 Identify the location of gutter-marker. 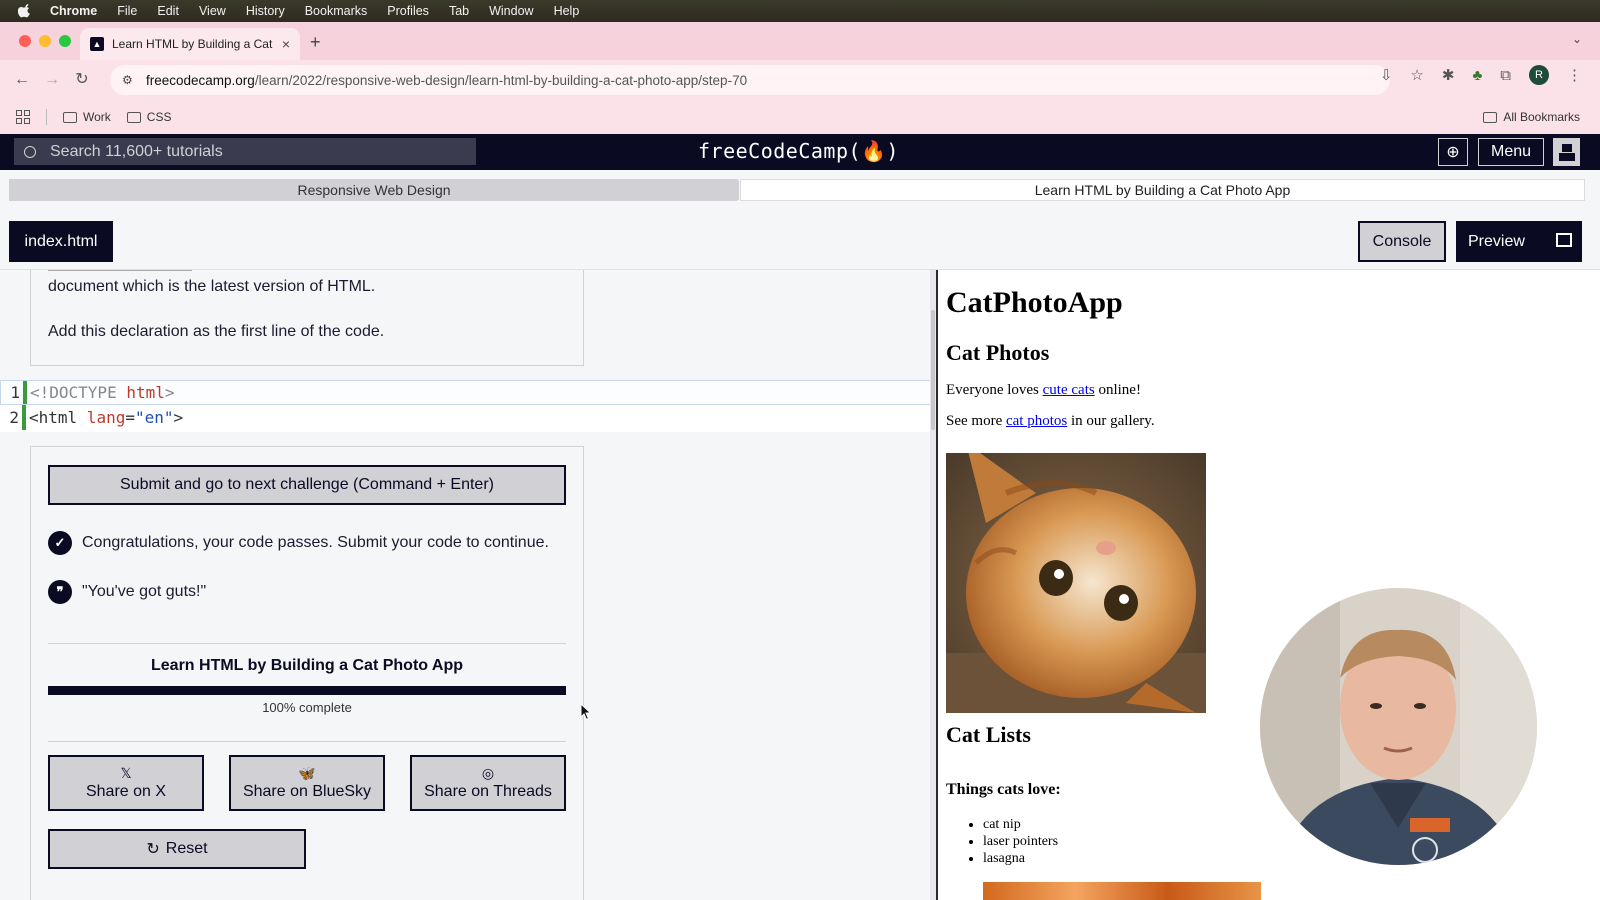
(24, 417).